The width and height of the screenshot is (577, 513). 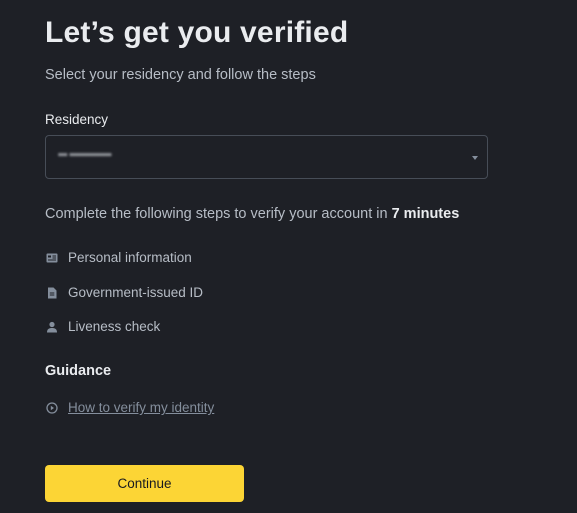 What do you see at coordinates (52, 293) in the screenshot?
I see `document-icon` at bounding box center [52, 293].